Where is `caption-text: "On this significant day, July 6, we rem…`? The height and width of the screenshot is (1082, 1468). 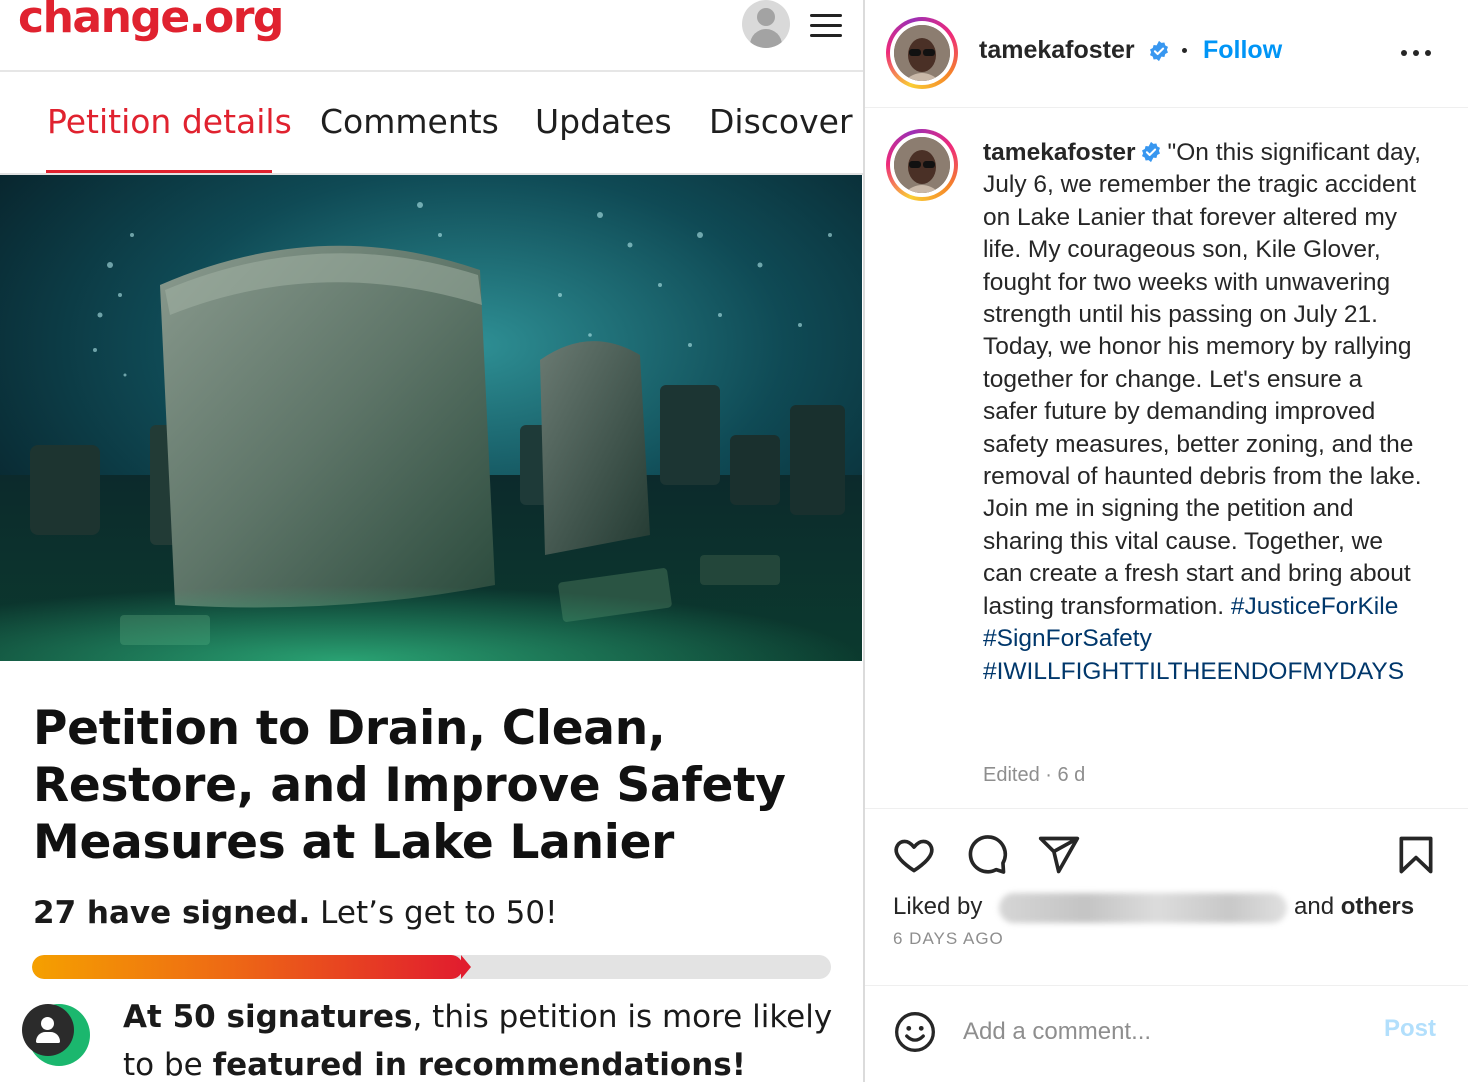 caption-text: "On this significant day, July 6, we rem… is located at coordinates (1202, 379).